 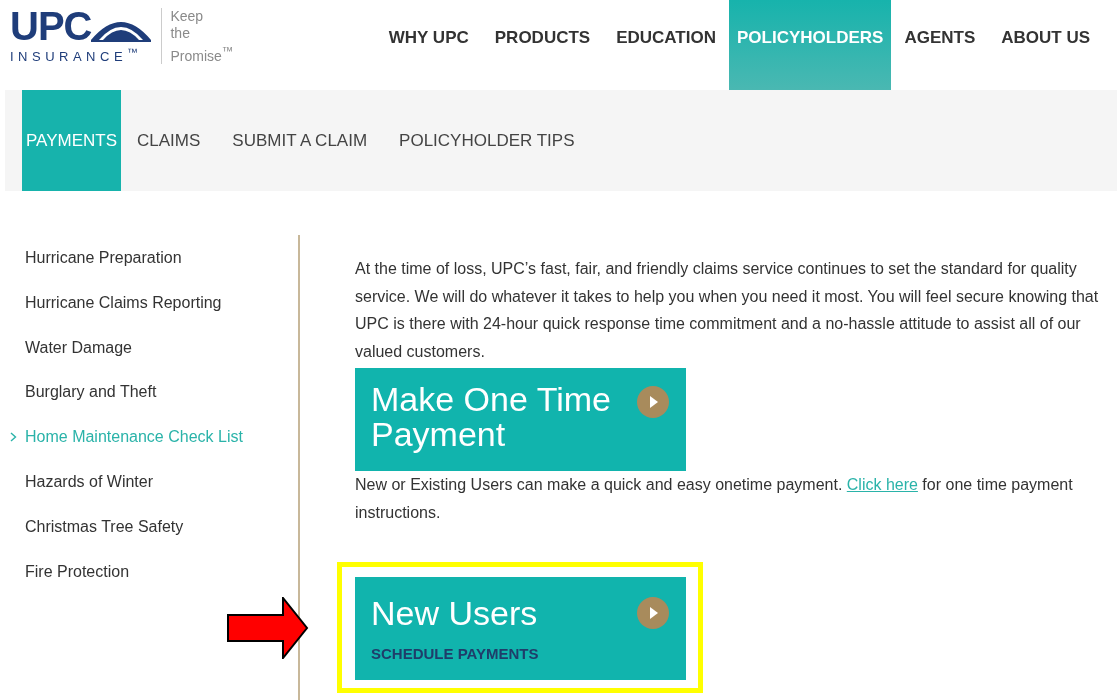 What do you see at coordinates (1045, 45) in the screenshot?
I see `nav-tab: ABOUT US` at bounding box center [1045, 45].